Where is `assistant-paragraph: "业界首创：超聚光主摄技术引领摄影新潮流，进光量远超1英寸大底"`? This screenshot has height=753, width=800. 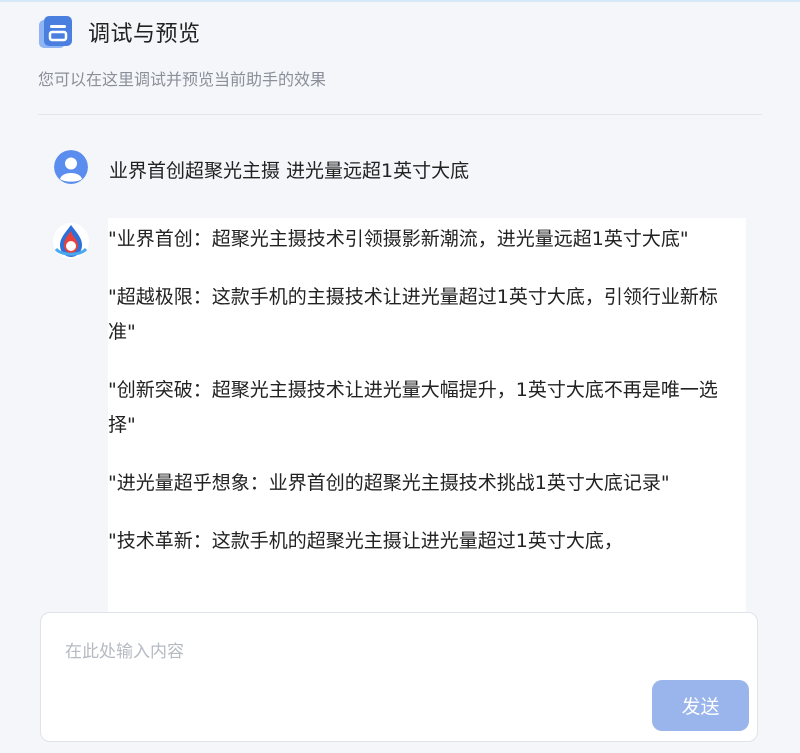 assistant-paragraph: "业界首创：超聚光主摄技术引领摄影新潮流，进光量远超1英寸大底" is located at coordinates (398, 239).